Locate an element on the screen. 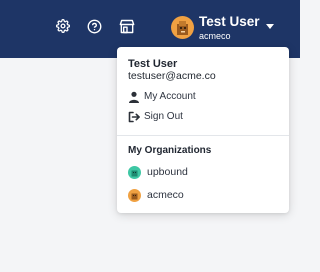 This screenshot has height=272, width=320. acmeco-avatar is located at coordinates (134, 195).